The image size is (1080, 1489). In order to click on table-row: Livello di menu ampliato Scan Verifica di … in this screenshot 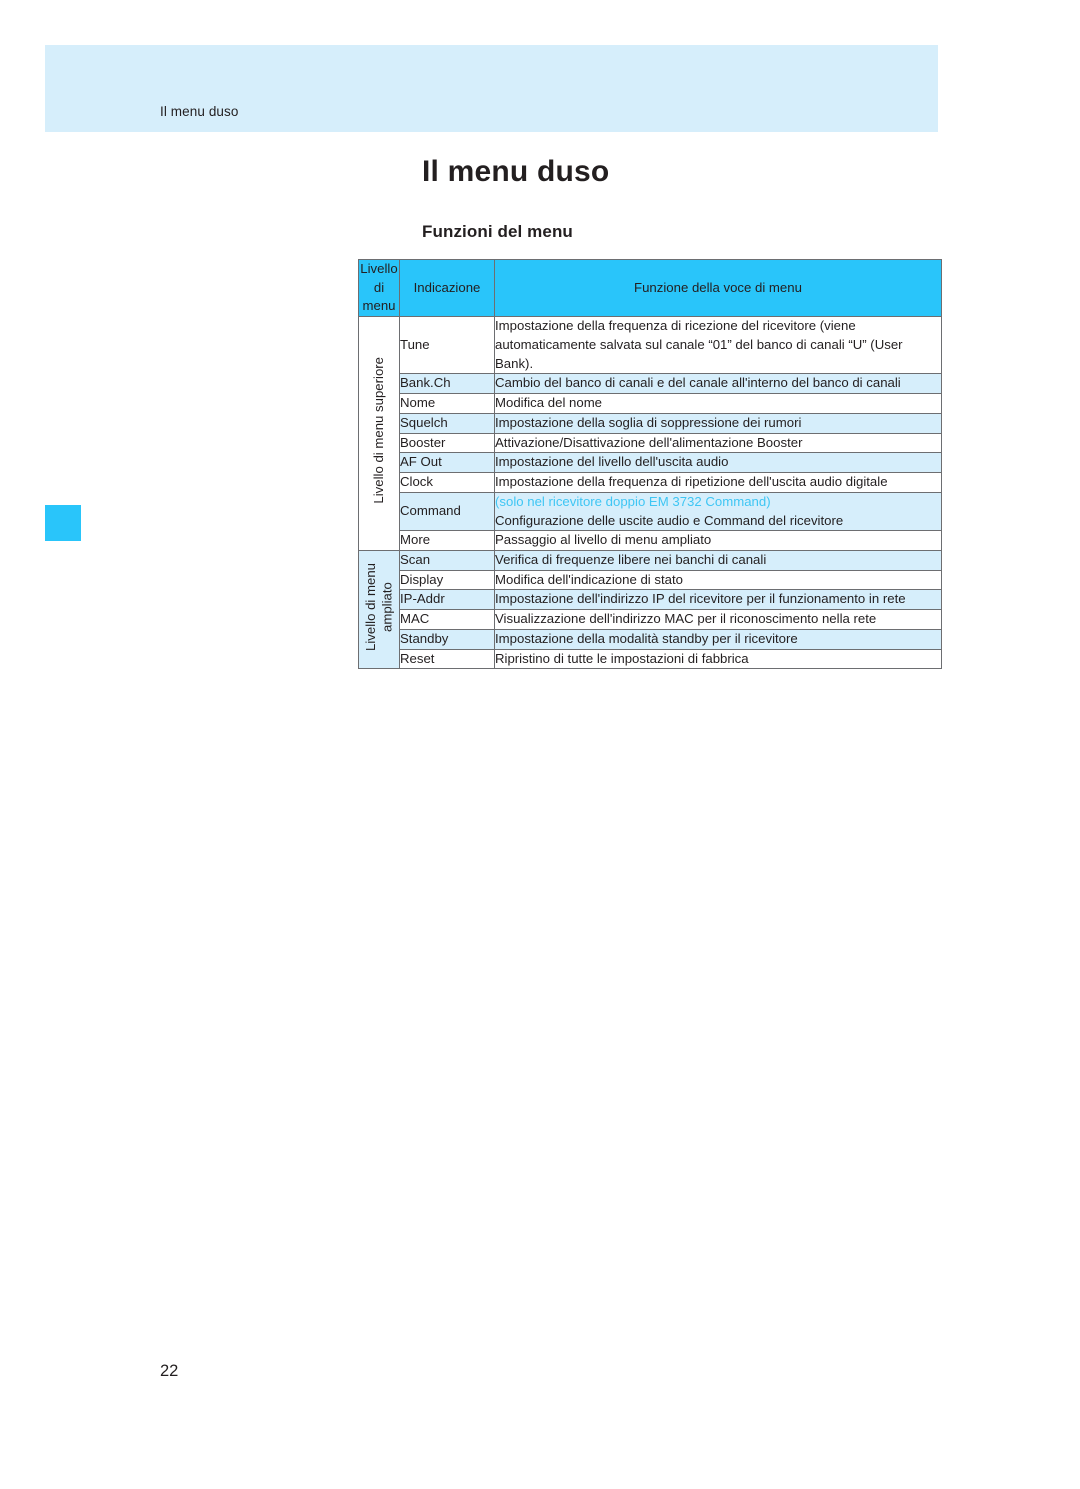, I will do `click(650, 610)`.